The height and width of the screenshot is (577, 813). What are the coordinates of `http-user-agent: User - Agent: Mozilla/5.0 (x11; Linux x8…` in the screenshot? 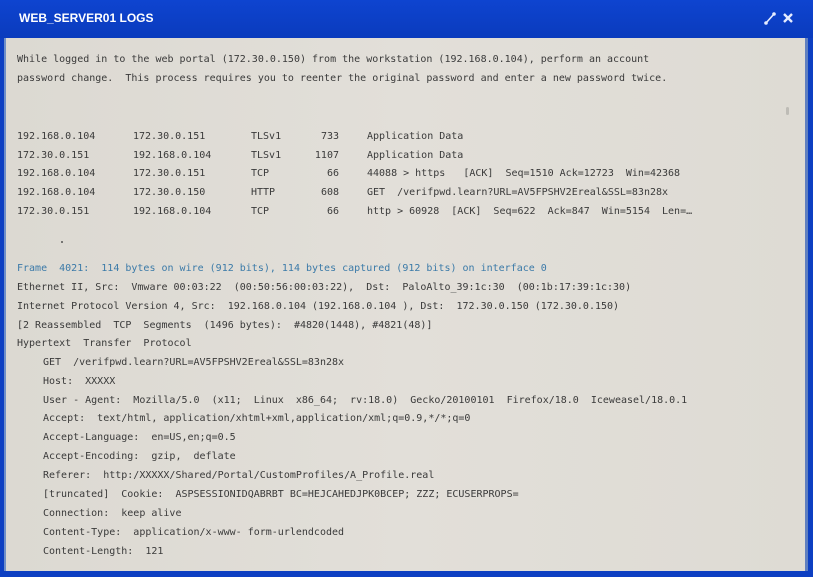 It's located at (365, 400).